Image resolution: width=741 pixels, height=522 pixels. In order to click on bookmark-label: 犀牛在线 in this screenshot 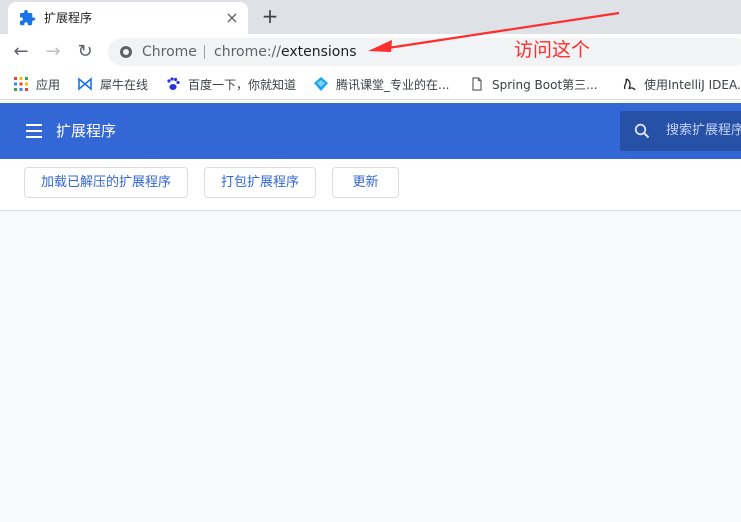, I will do `click(124, 85)`.